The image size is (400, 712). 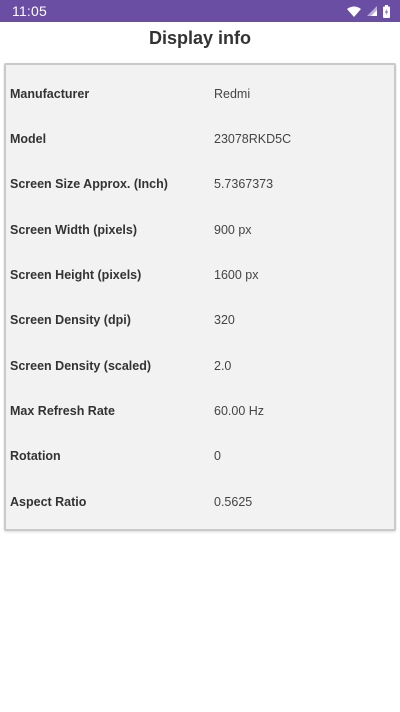 What do you see at coordinates (200, 138) in the screenshot?
I see `info-row-model: Model 23078RKD5C` at bounding box center [200, 138].